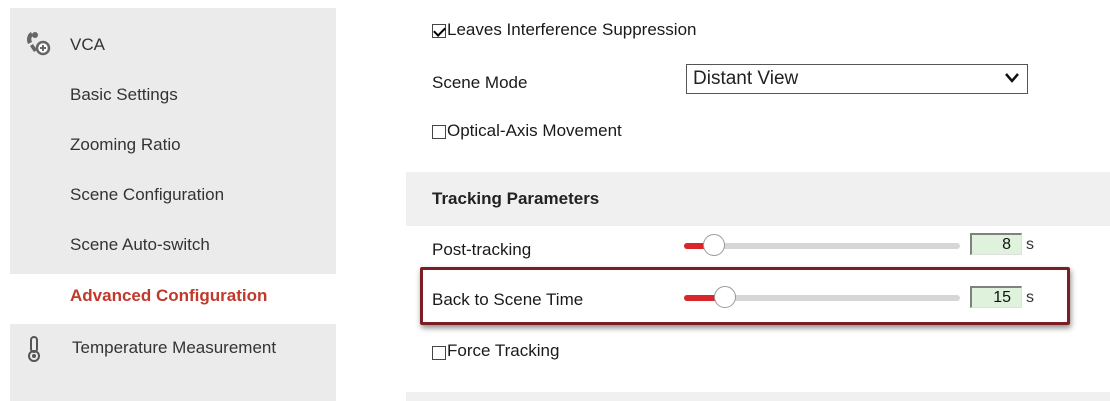 The image size is (1110, 401). I want to click on slider-track, so click(822, 246).